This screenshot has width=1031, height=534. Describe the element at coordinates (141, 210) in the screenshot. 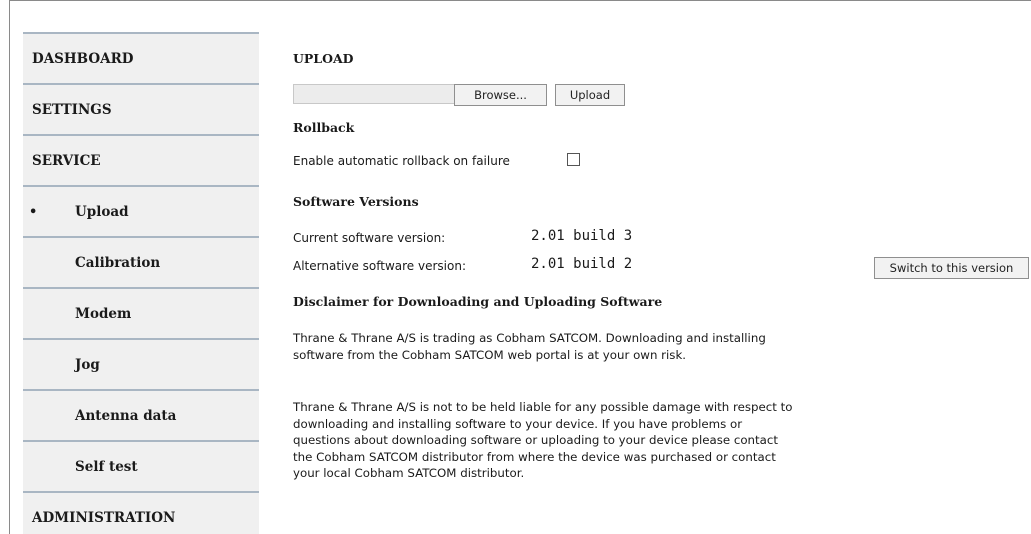

I see `sidebar-item-upload: • Upload` at that location.